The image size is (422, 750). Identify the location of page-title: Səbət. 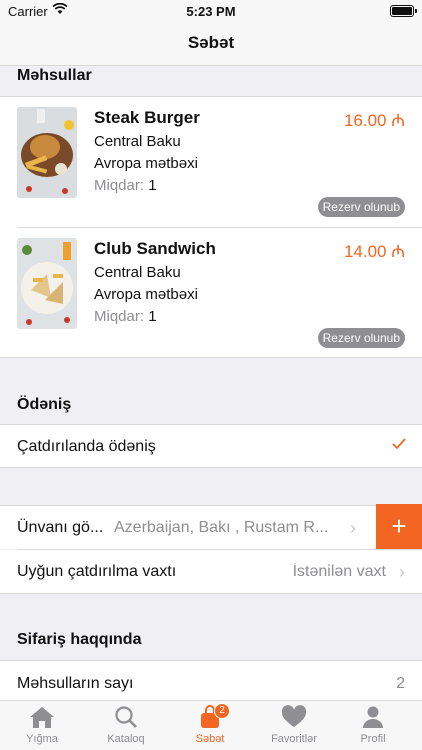
(211, 42).